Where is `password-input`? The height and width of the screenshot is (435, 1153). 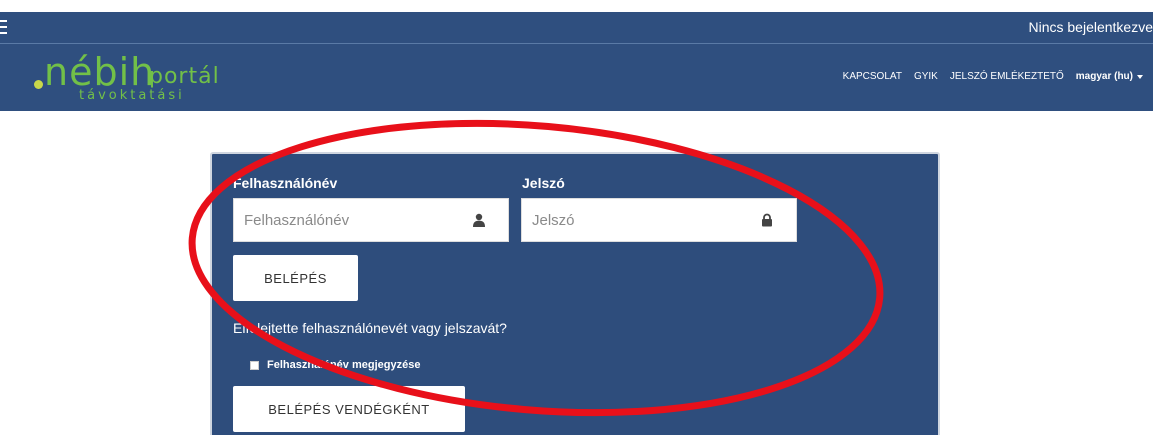 password-input is located at coordinates (644, 220).